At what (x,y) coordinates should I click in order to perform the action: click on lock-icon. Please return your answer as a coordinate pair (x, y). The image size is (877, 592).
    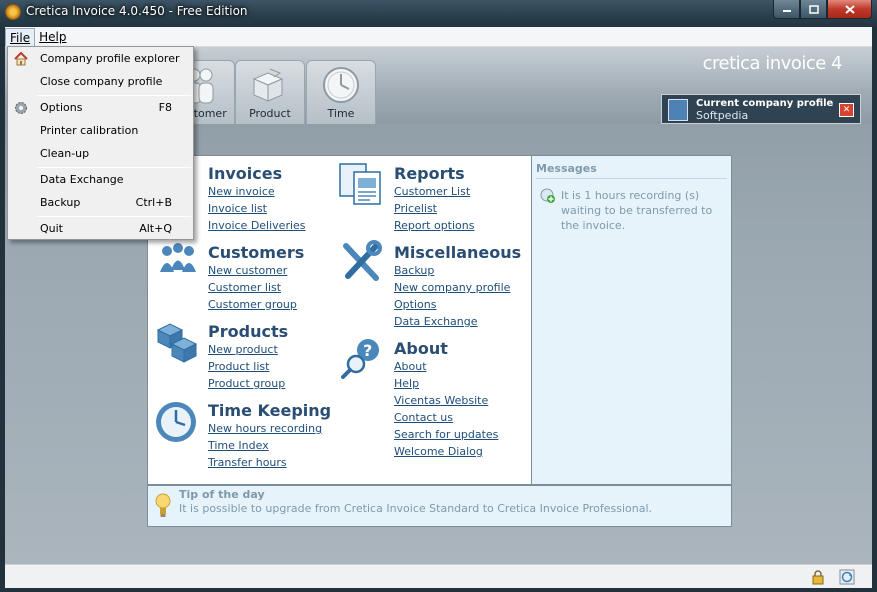
    Looking at the image, I should click on (818, 577).